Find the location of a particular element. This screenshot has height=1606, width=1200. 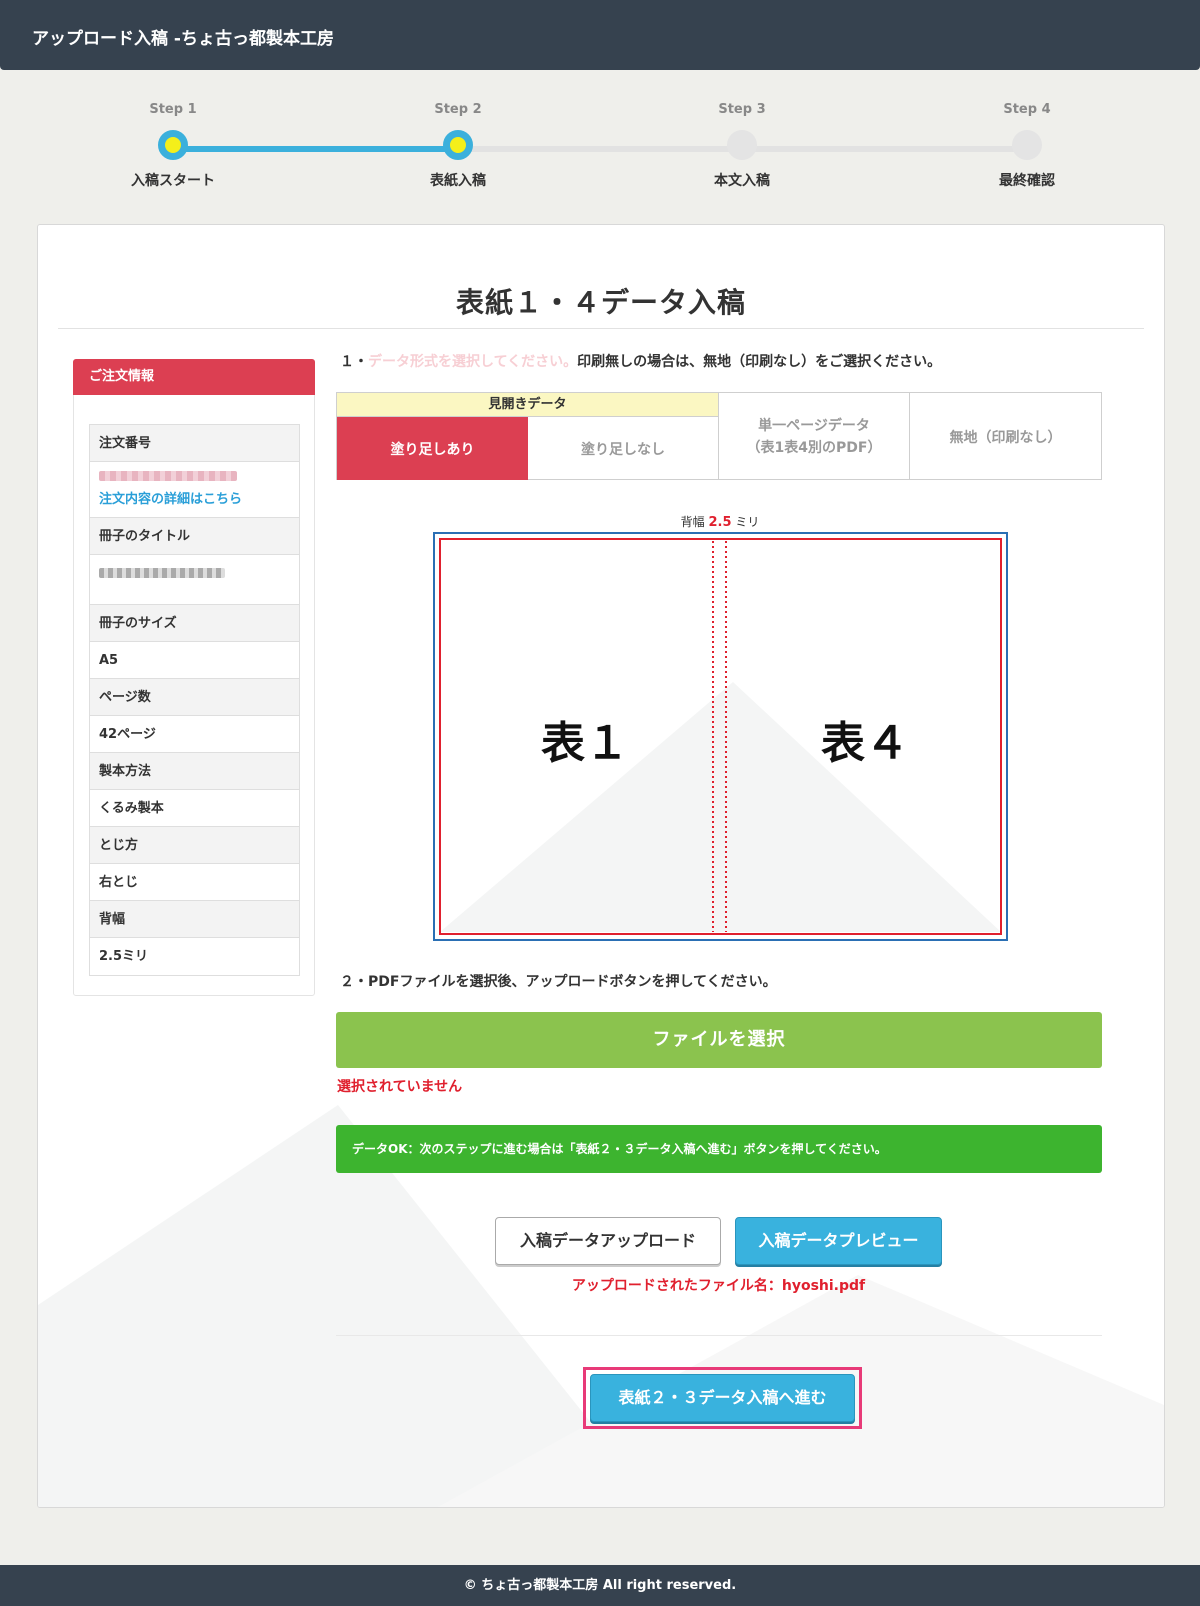

step-name: 入稿スタート is located at coordinates (173, 181).